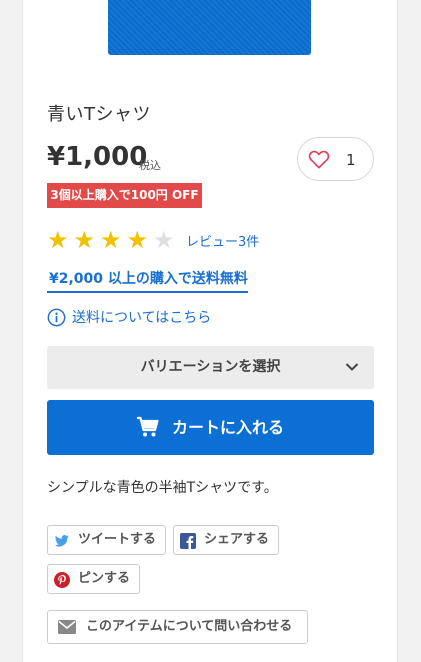  I want to click on twitter-icon, so click(61, 541).